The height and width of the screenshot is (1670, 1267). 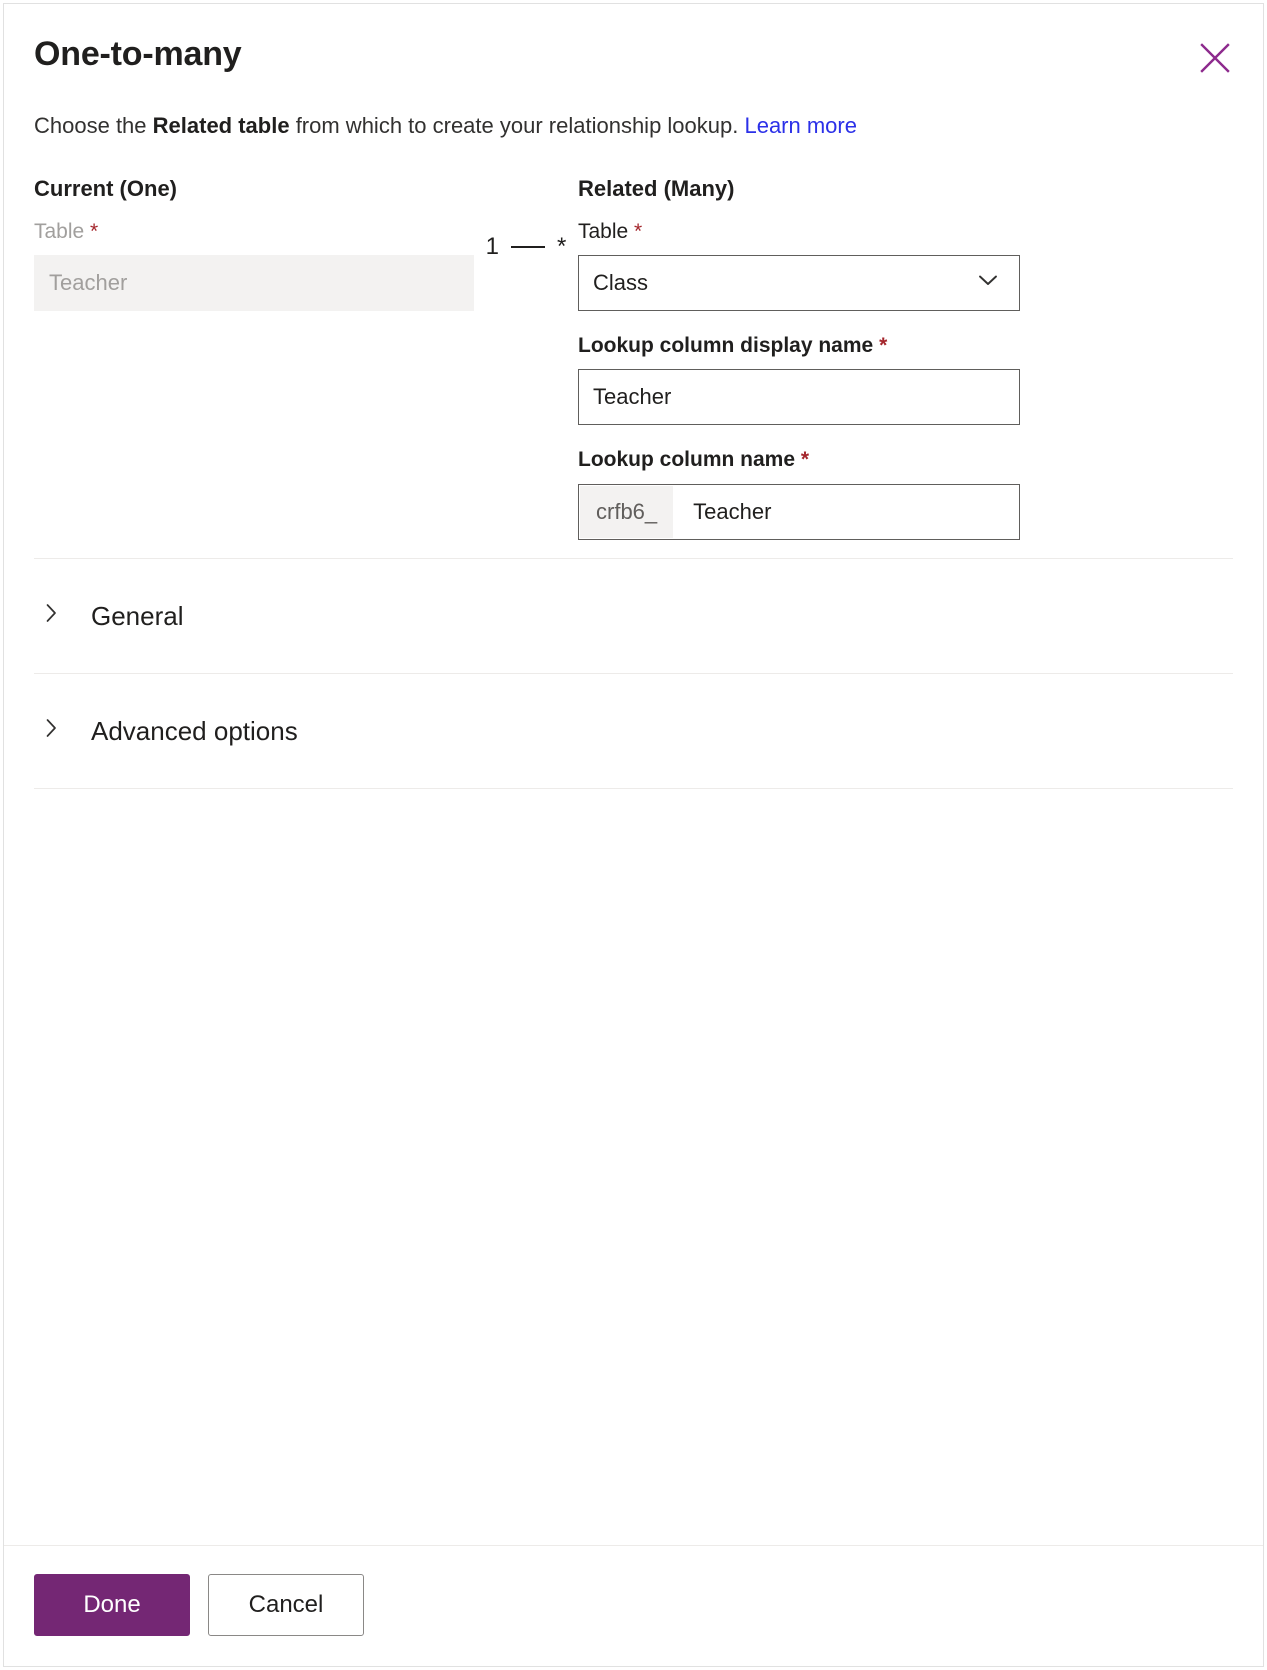 I want to click on accordion-advanced-options: Advanced options, so click(x=633, y=731).